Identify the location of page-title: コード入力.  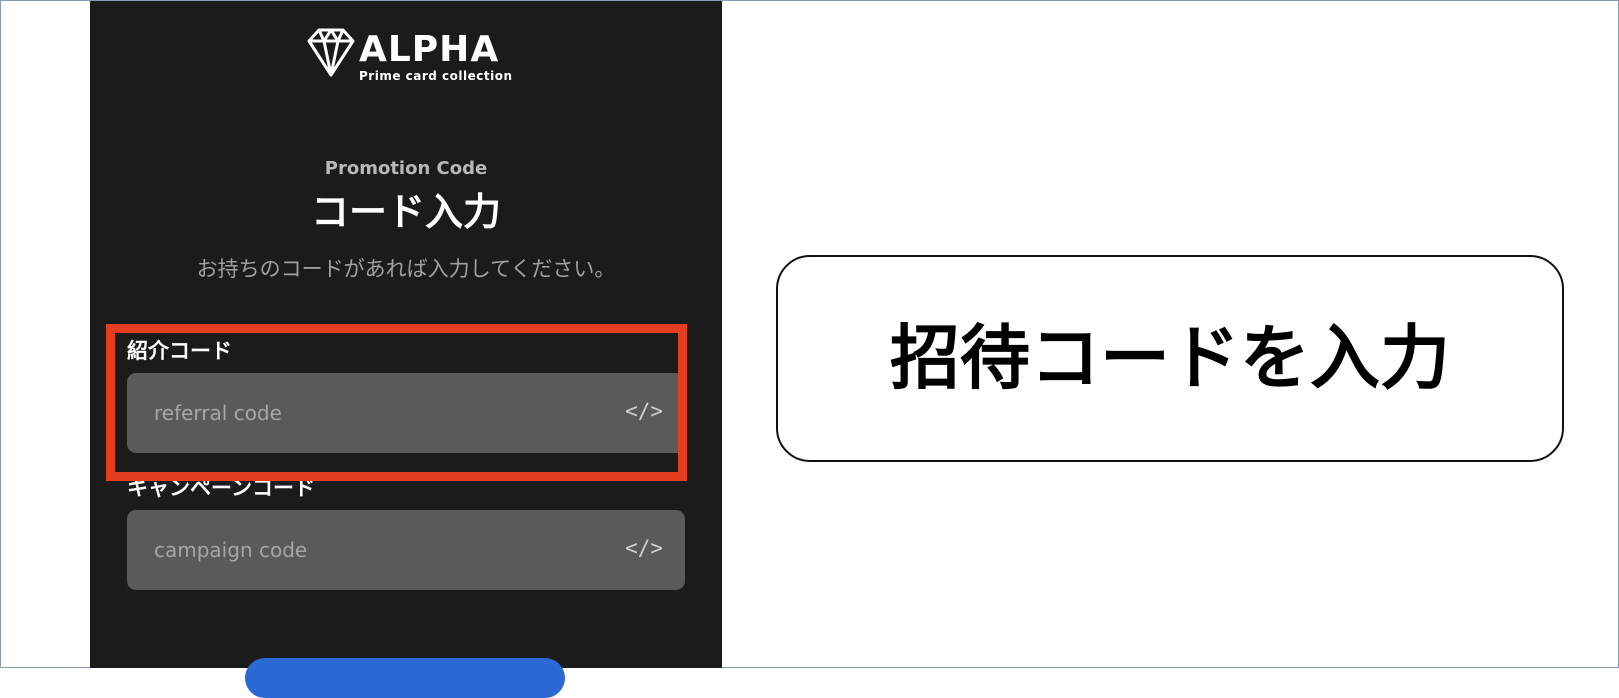
(405, 212).